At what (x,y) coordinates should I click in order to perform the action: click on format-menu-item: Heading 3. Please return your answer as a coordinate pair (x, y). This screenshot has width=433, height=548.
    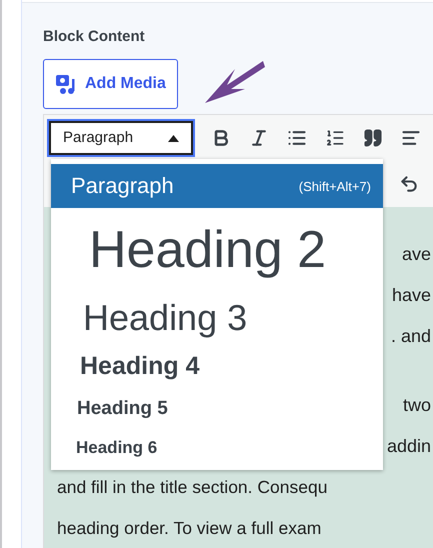
    Looking at the image, I should click on (217, 318).